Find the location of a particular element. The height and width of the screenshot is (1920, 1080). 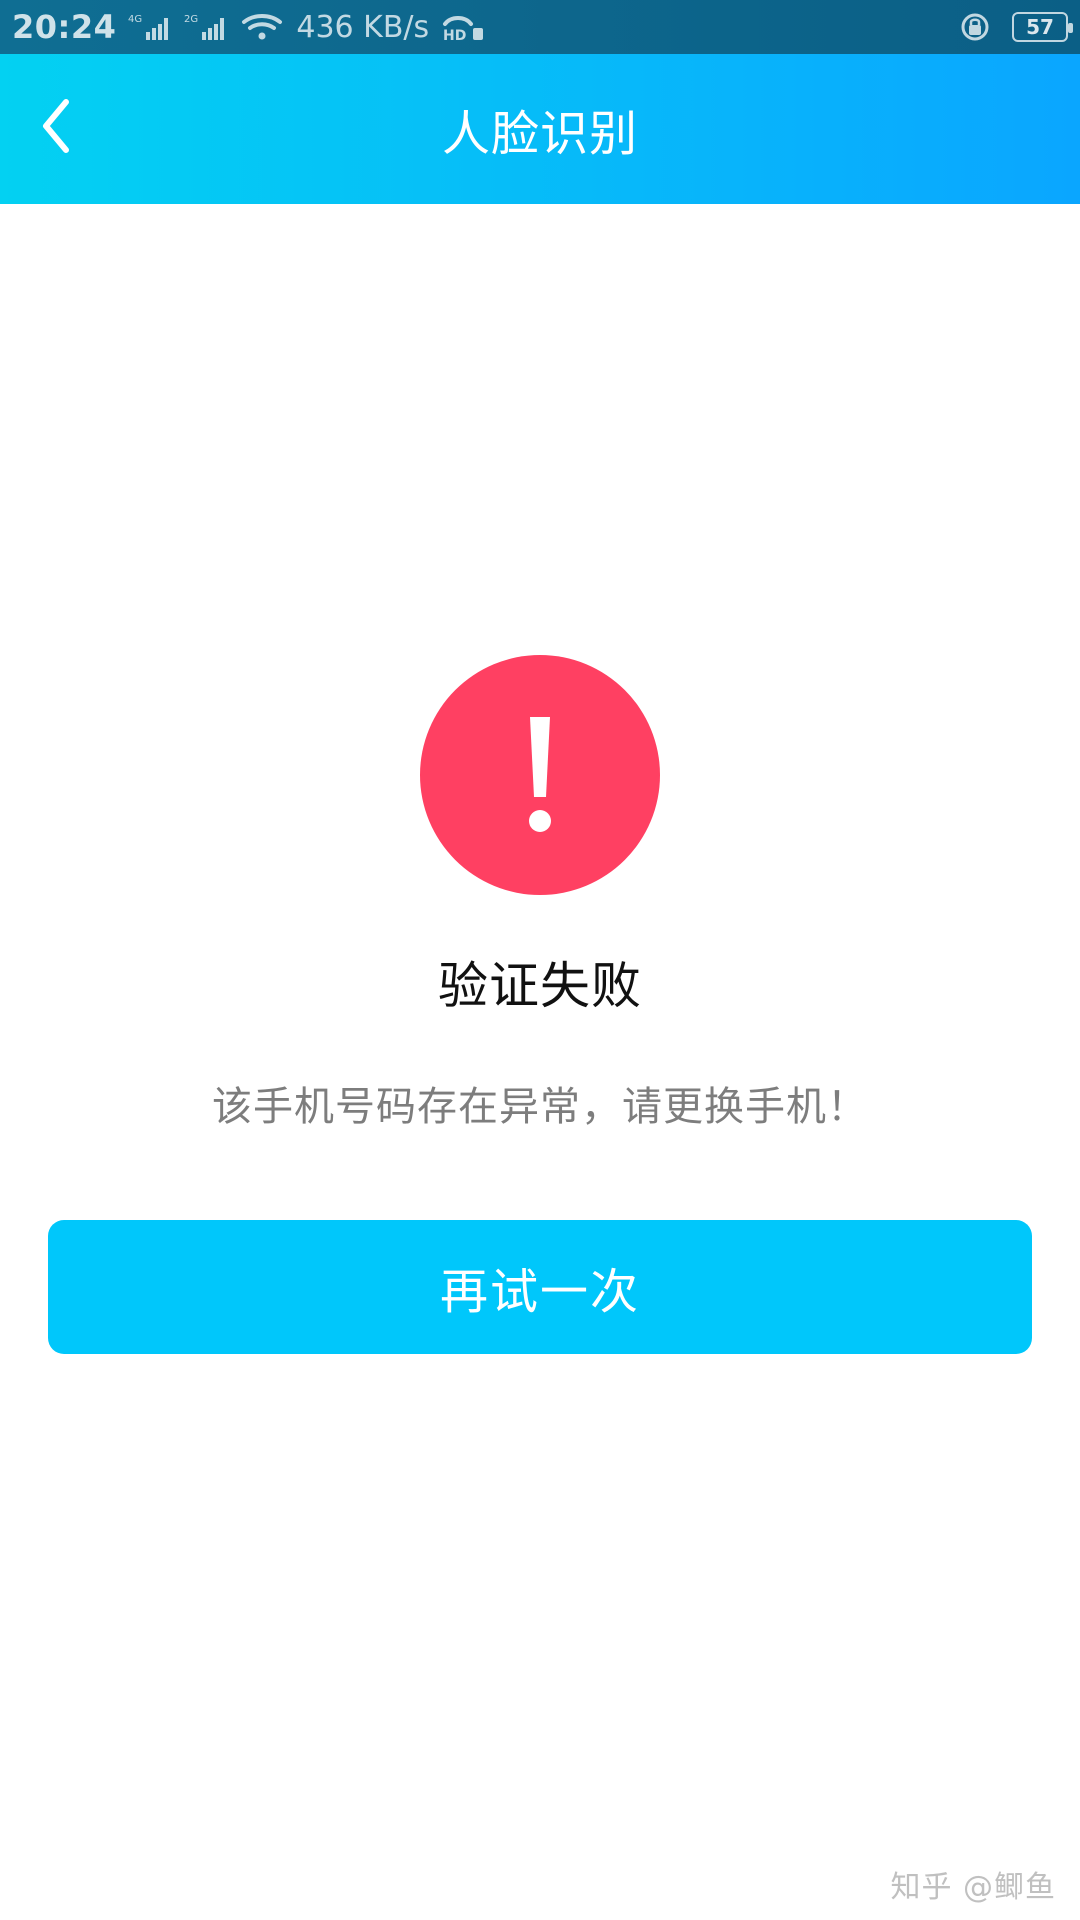

battery-level: 57 is located at coordinates (1040, 27).